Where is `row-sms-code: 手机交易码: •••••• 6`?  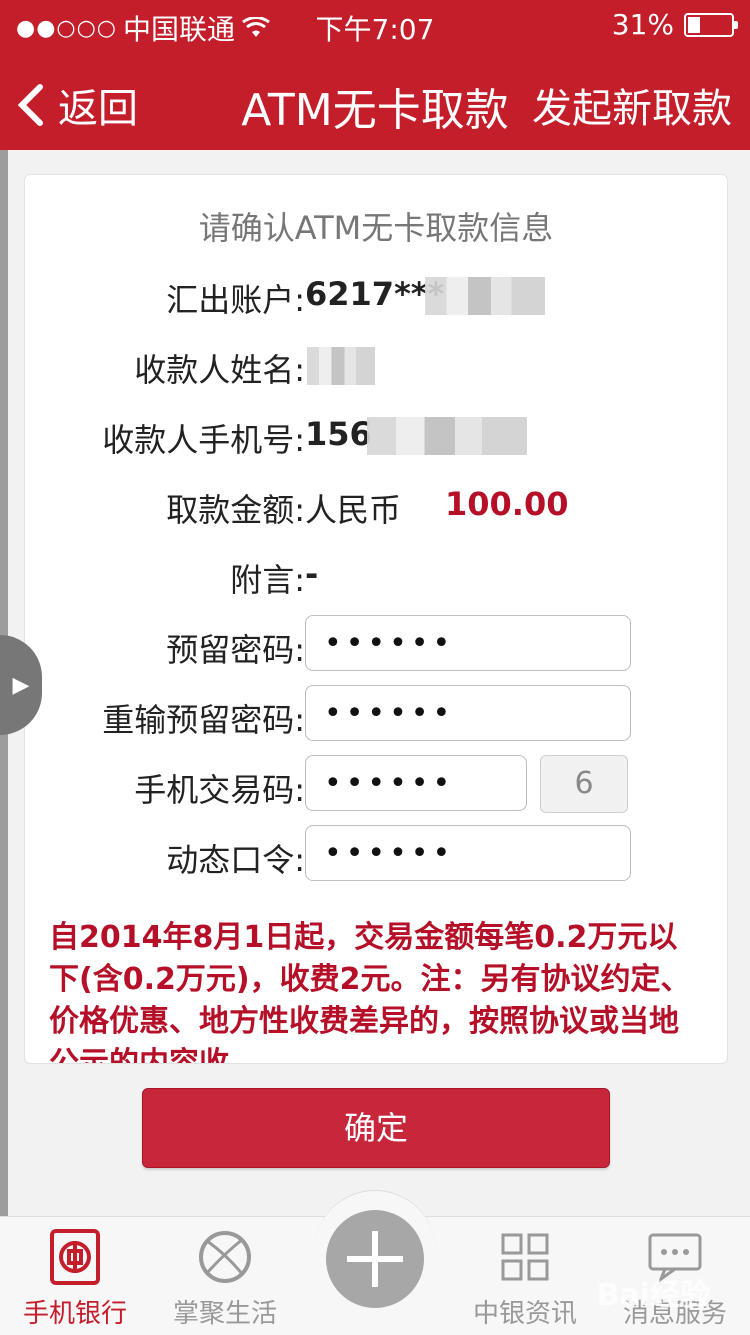 row-sms-code: 手机交易码: •••••• 6 is located at coordinates (376, 785).